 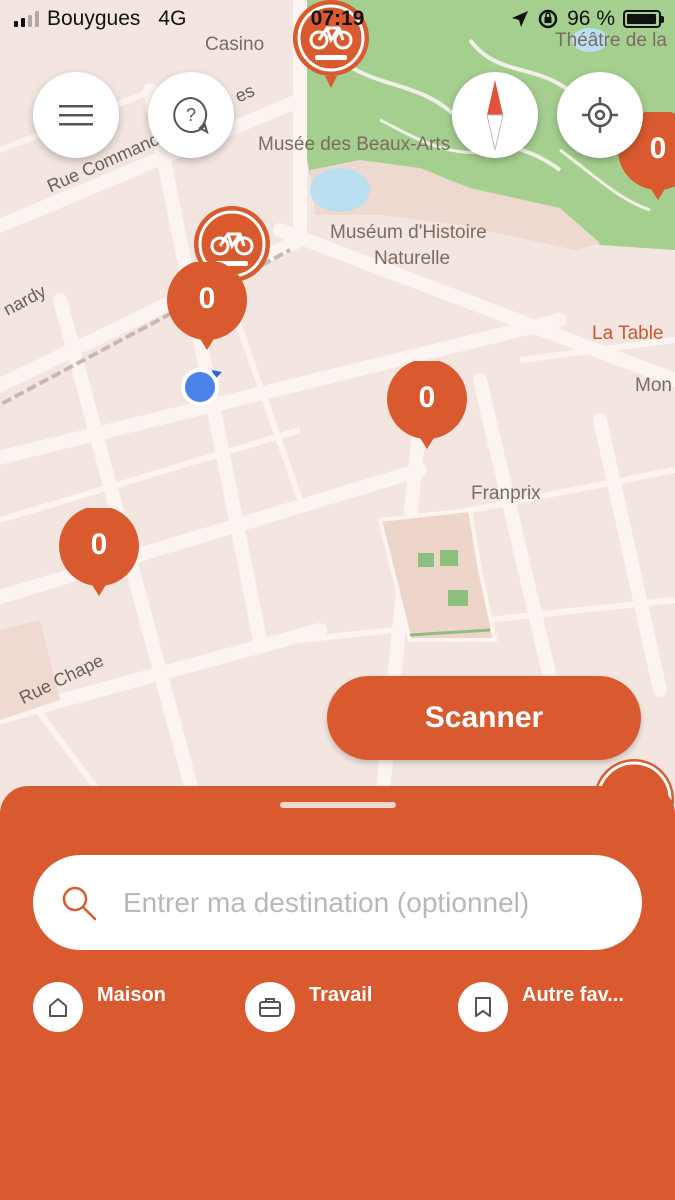 I want to click on home-icon, so click(x=58, y=1007).